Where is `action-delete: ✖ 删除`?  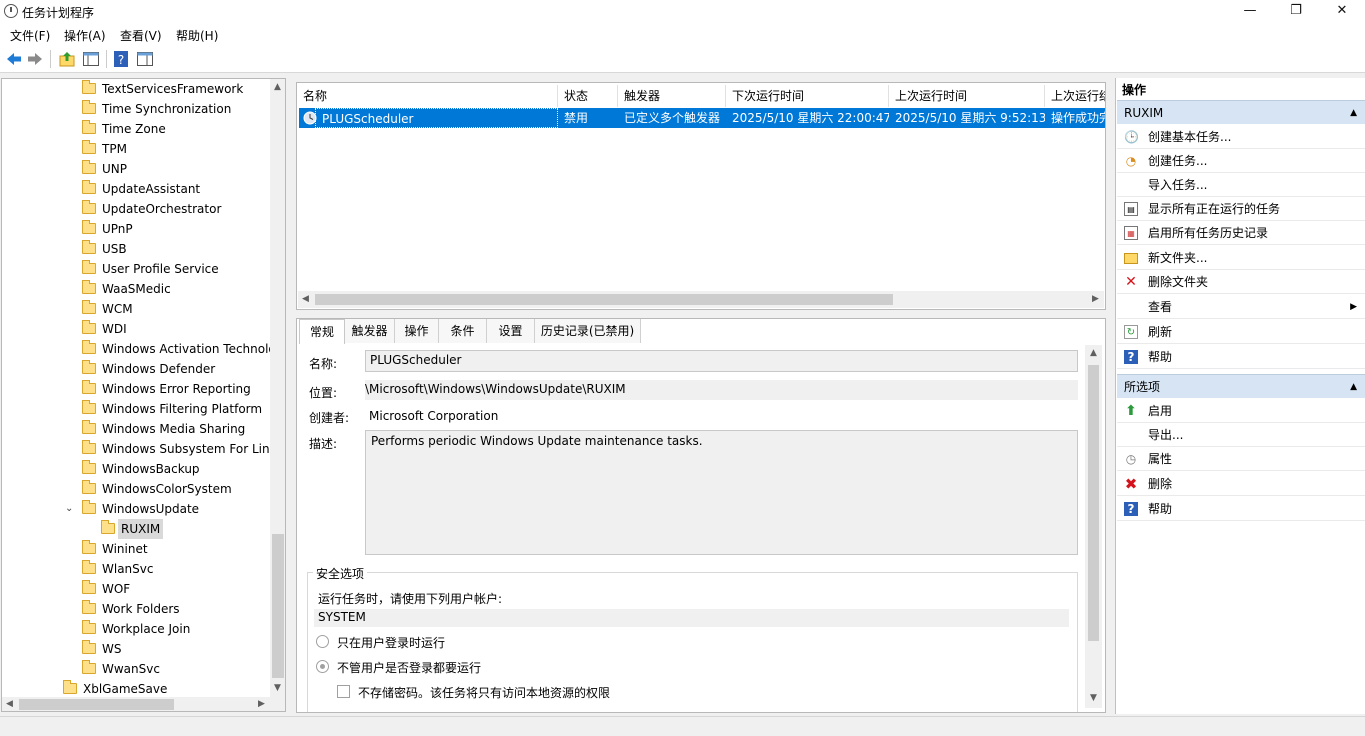
action-delete: ✖ 删除 is located at coordinates (1241, 484).